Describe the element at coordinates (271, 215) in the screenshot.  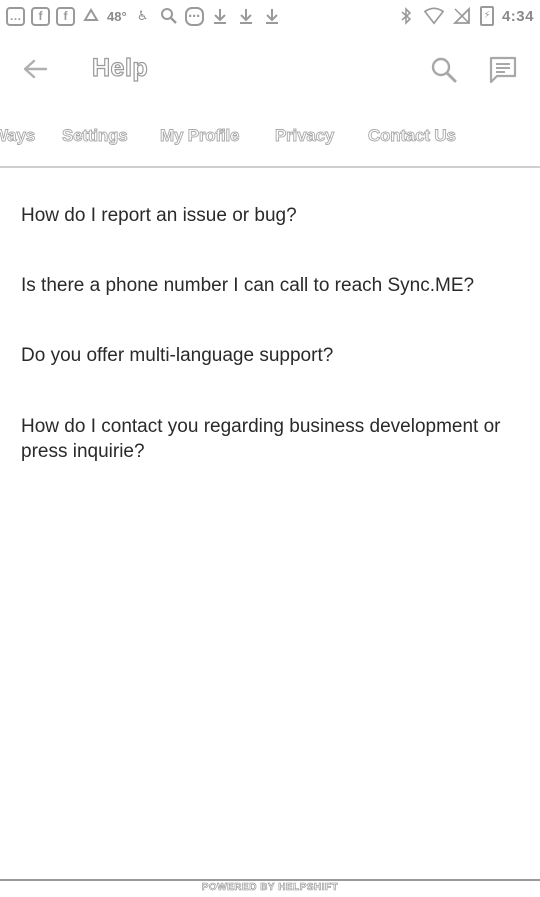
I see `list-item: How do I report an issue or bug?` at that location.